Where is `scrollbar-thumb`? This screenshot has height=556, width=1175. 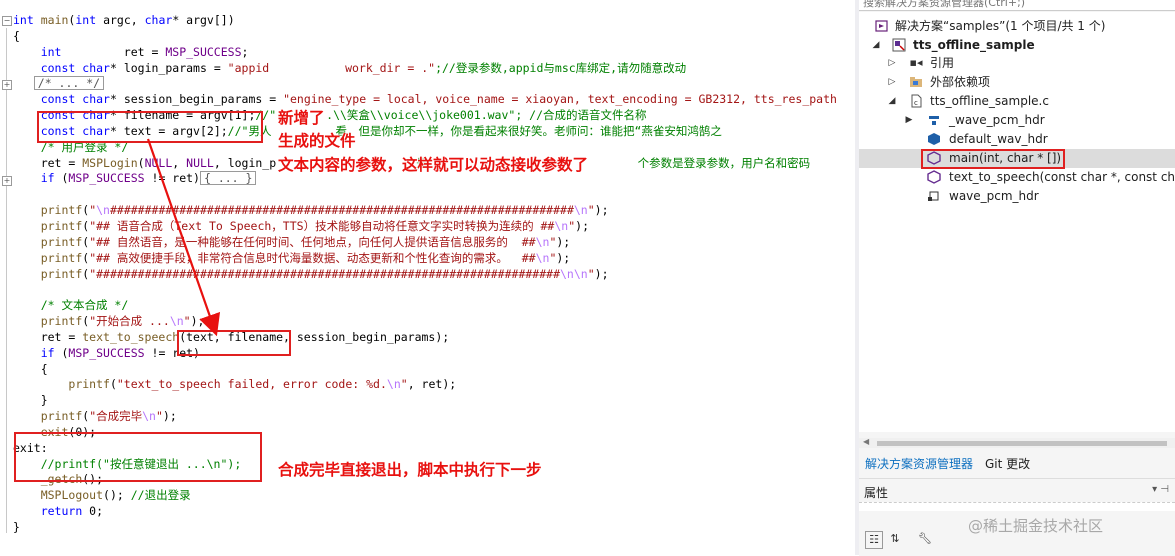 scrollbar-thumb is located at coordinates (1022, 443).